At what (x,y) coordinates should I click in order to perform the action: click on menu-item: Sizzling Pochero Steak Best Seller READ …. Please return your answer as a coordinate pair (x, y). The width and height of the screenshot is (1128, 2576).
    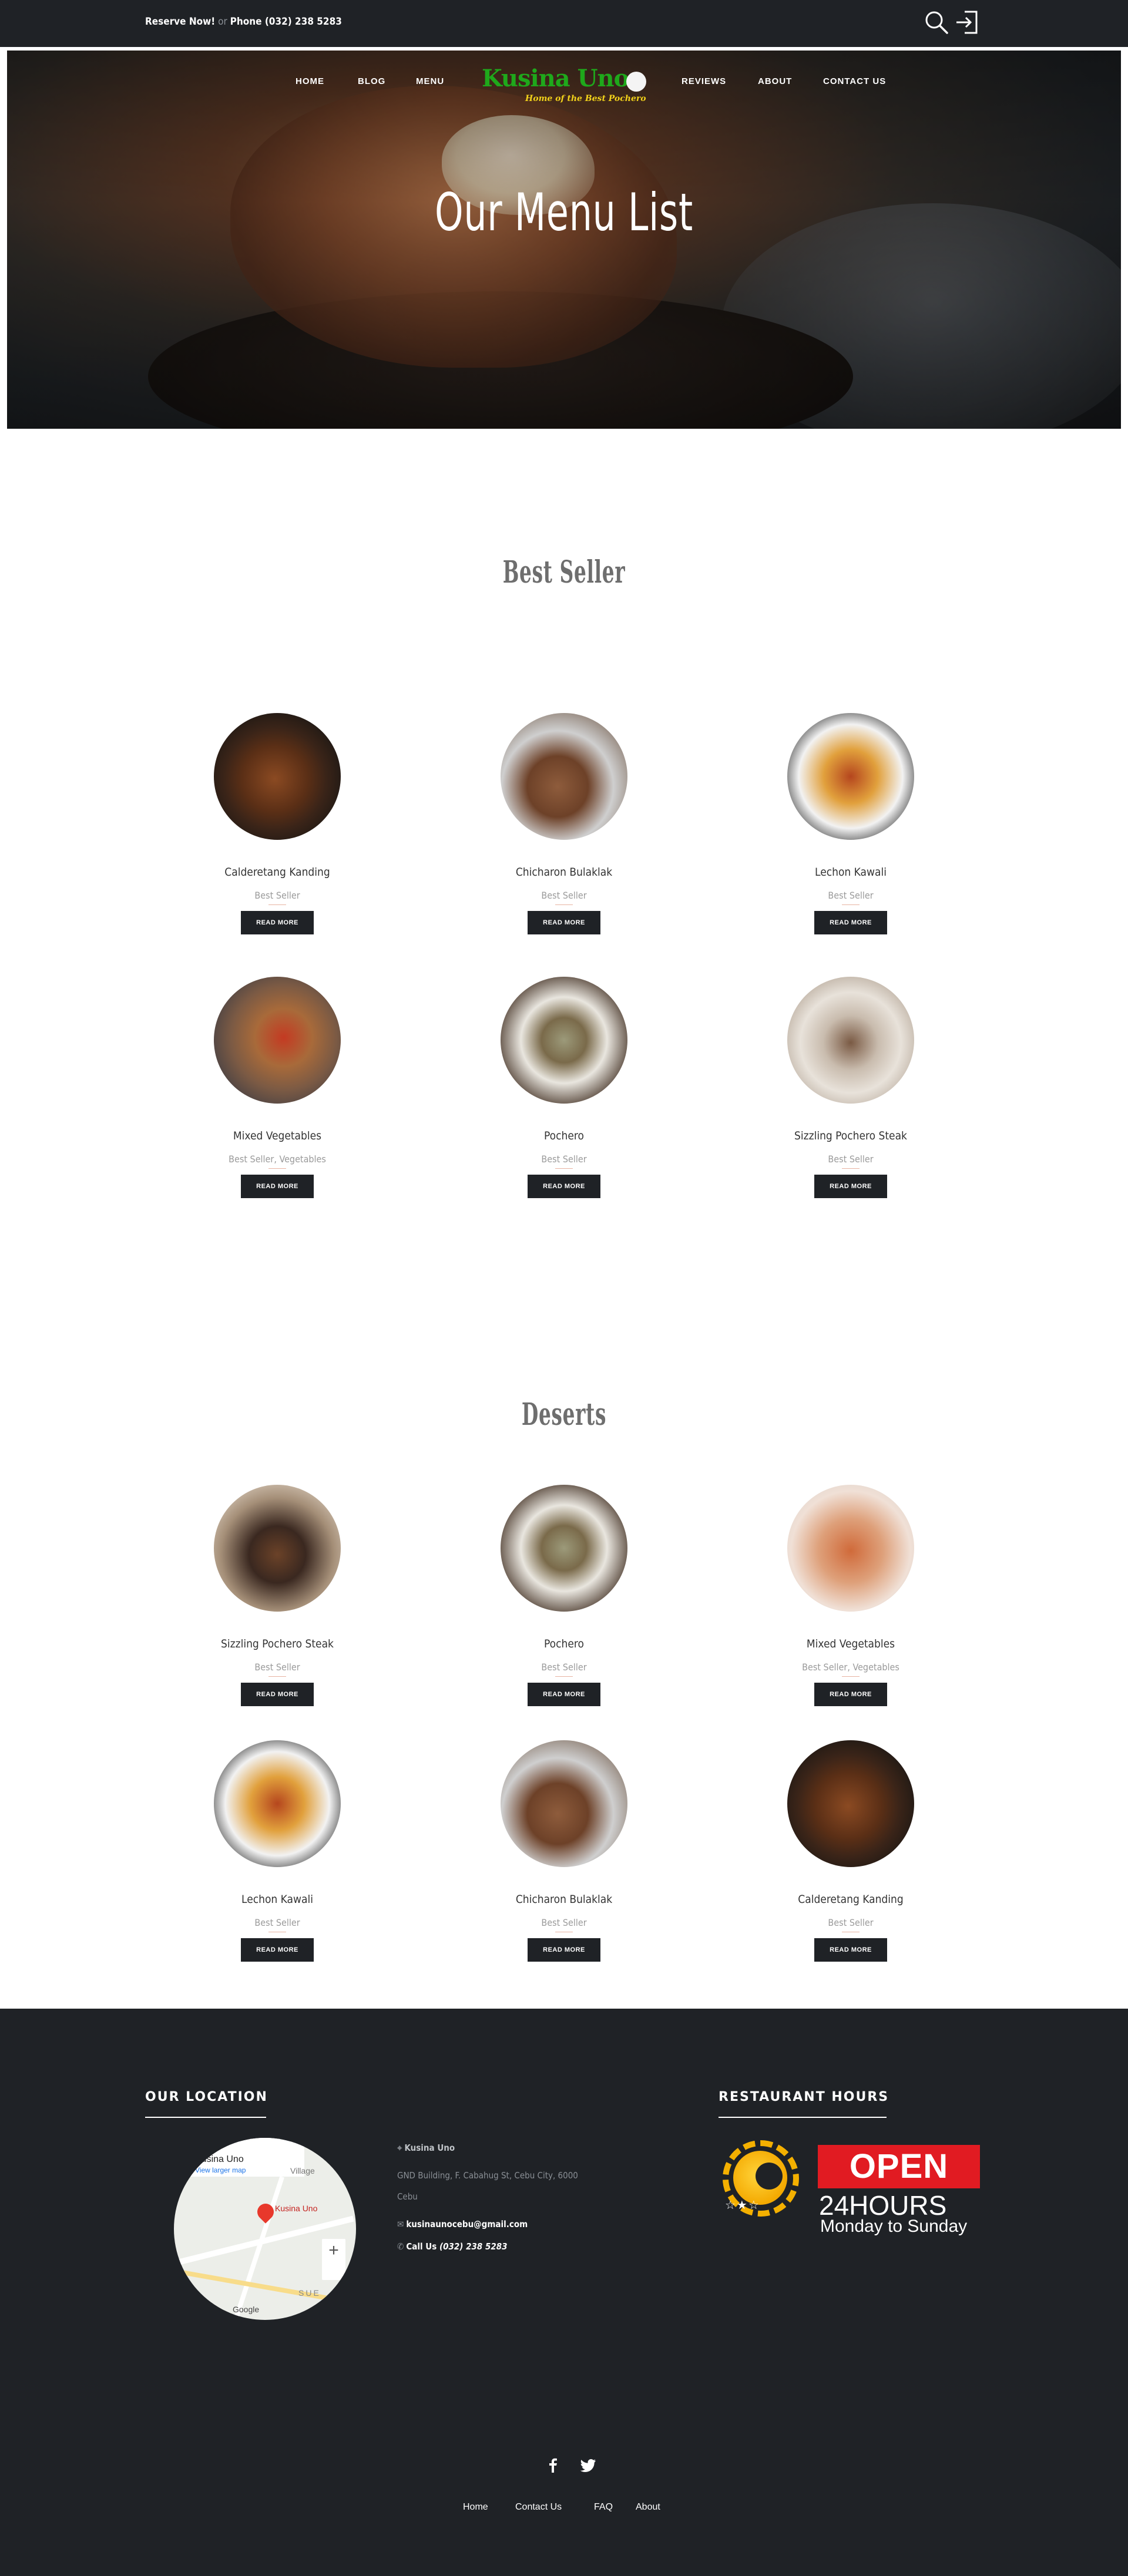
    Looking at the image, I should click on (851, 1087).